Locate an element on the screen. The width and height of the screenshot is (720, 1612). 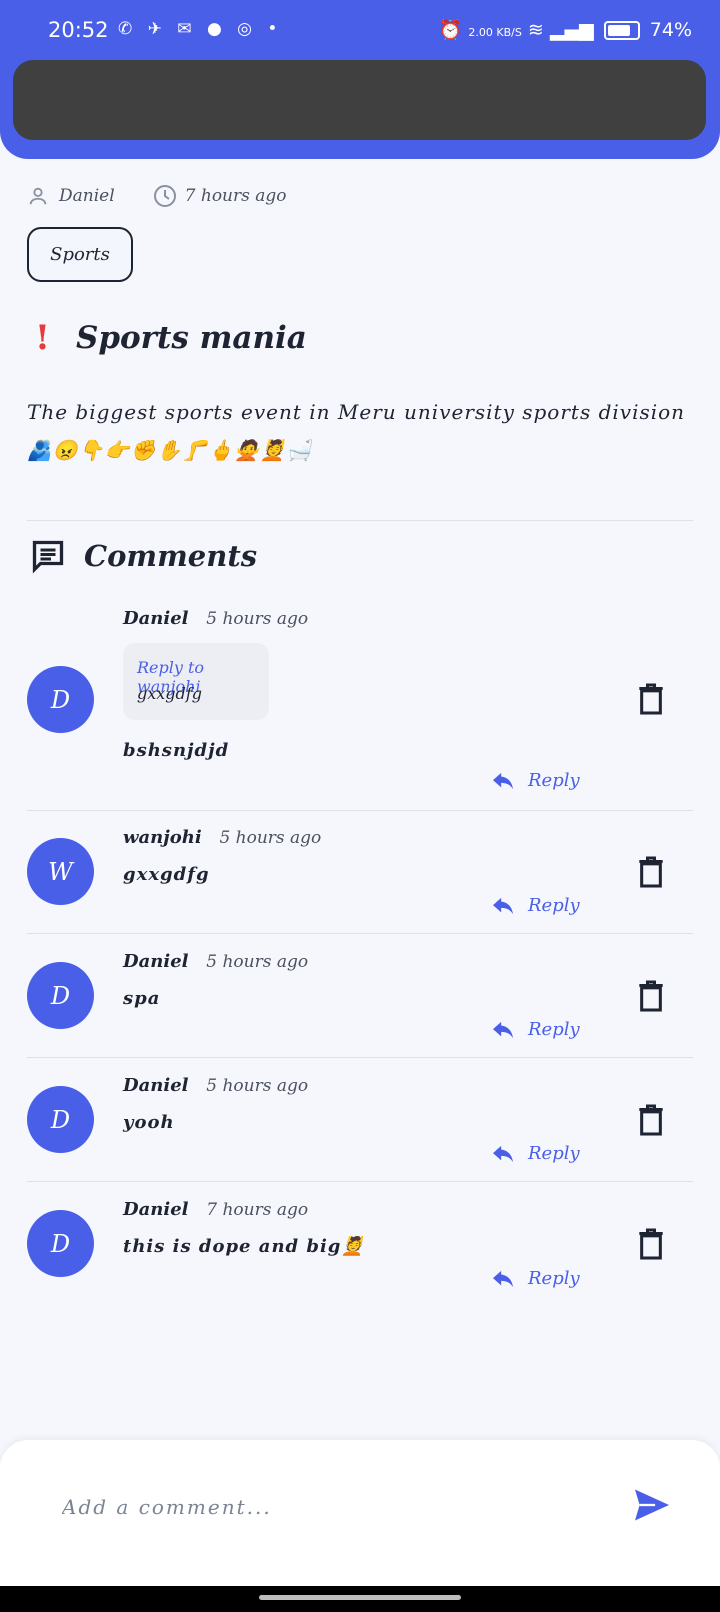
comment-time: 7 hours ago is located at coordinates (257, 1210).